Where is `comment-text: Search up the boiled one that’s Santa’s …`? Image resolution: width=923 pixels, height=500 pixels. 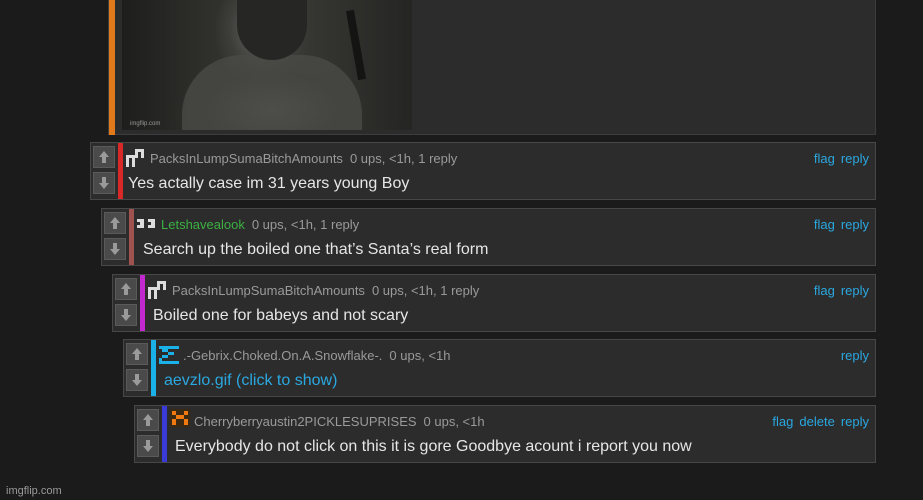 comment-text: Search up the boiled one that’s Santa’s … is located at coordinates (316, 249).